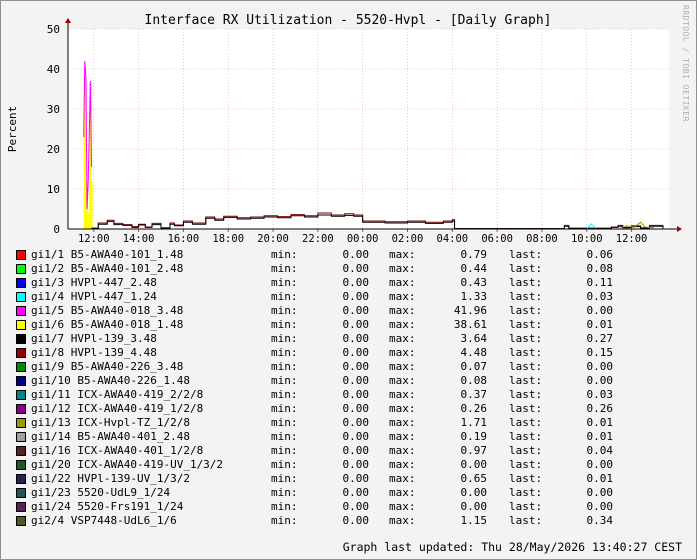 The height and width of the screenshot is (560, 697). I want to click on y-tick-label: 20, so click(53, 149).